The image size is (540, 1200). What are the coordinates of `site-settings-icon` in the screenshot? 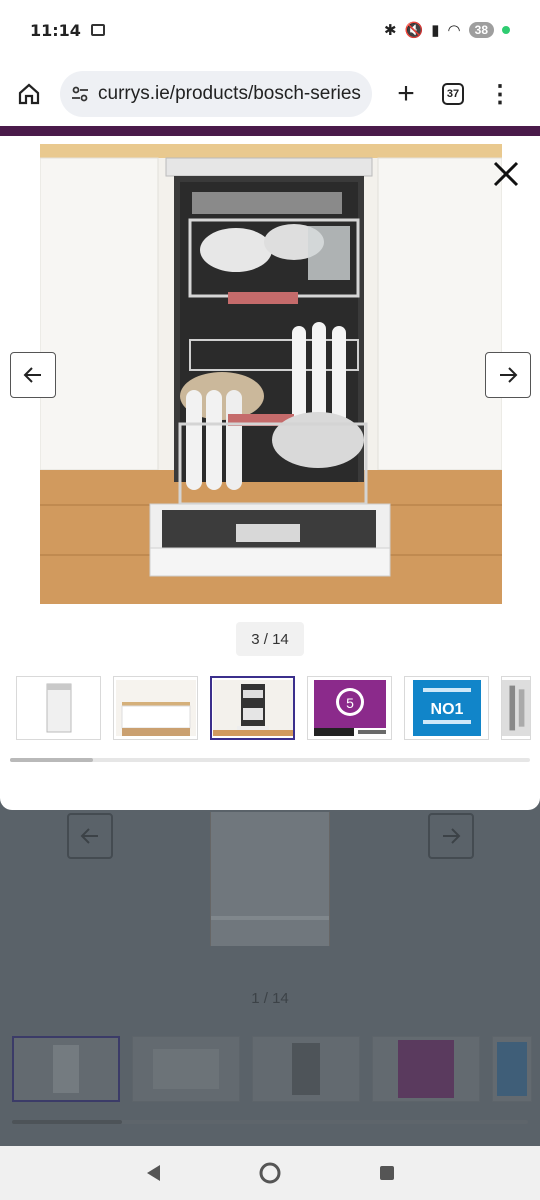 It's located at (80, 94).